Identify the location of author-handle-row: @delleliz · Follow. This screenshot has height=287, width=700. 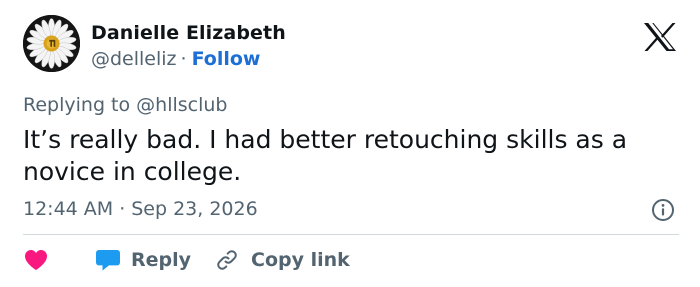
(175, 59).